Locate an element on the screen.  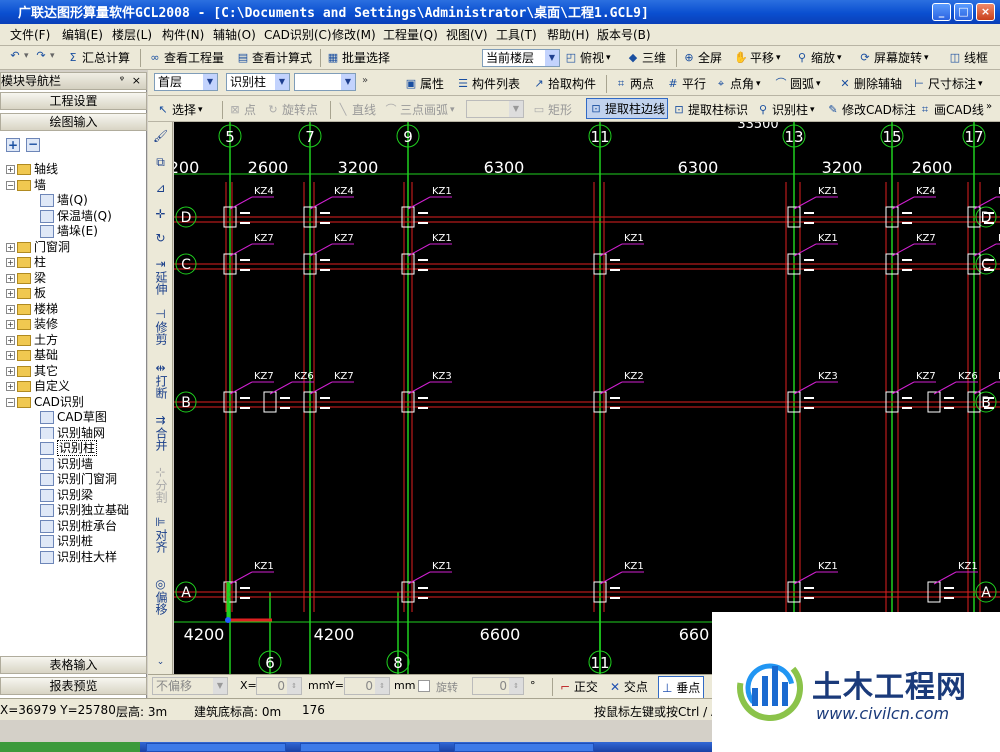
component-list-button: ☰ 构件列表 is located at coordinates (488, 83).